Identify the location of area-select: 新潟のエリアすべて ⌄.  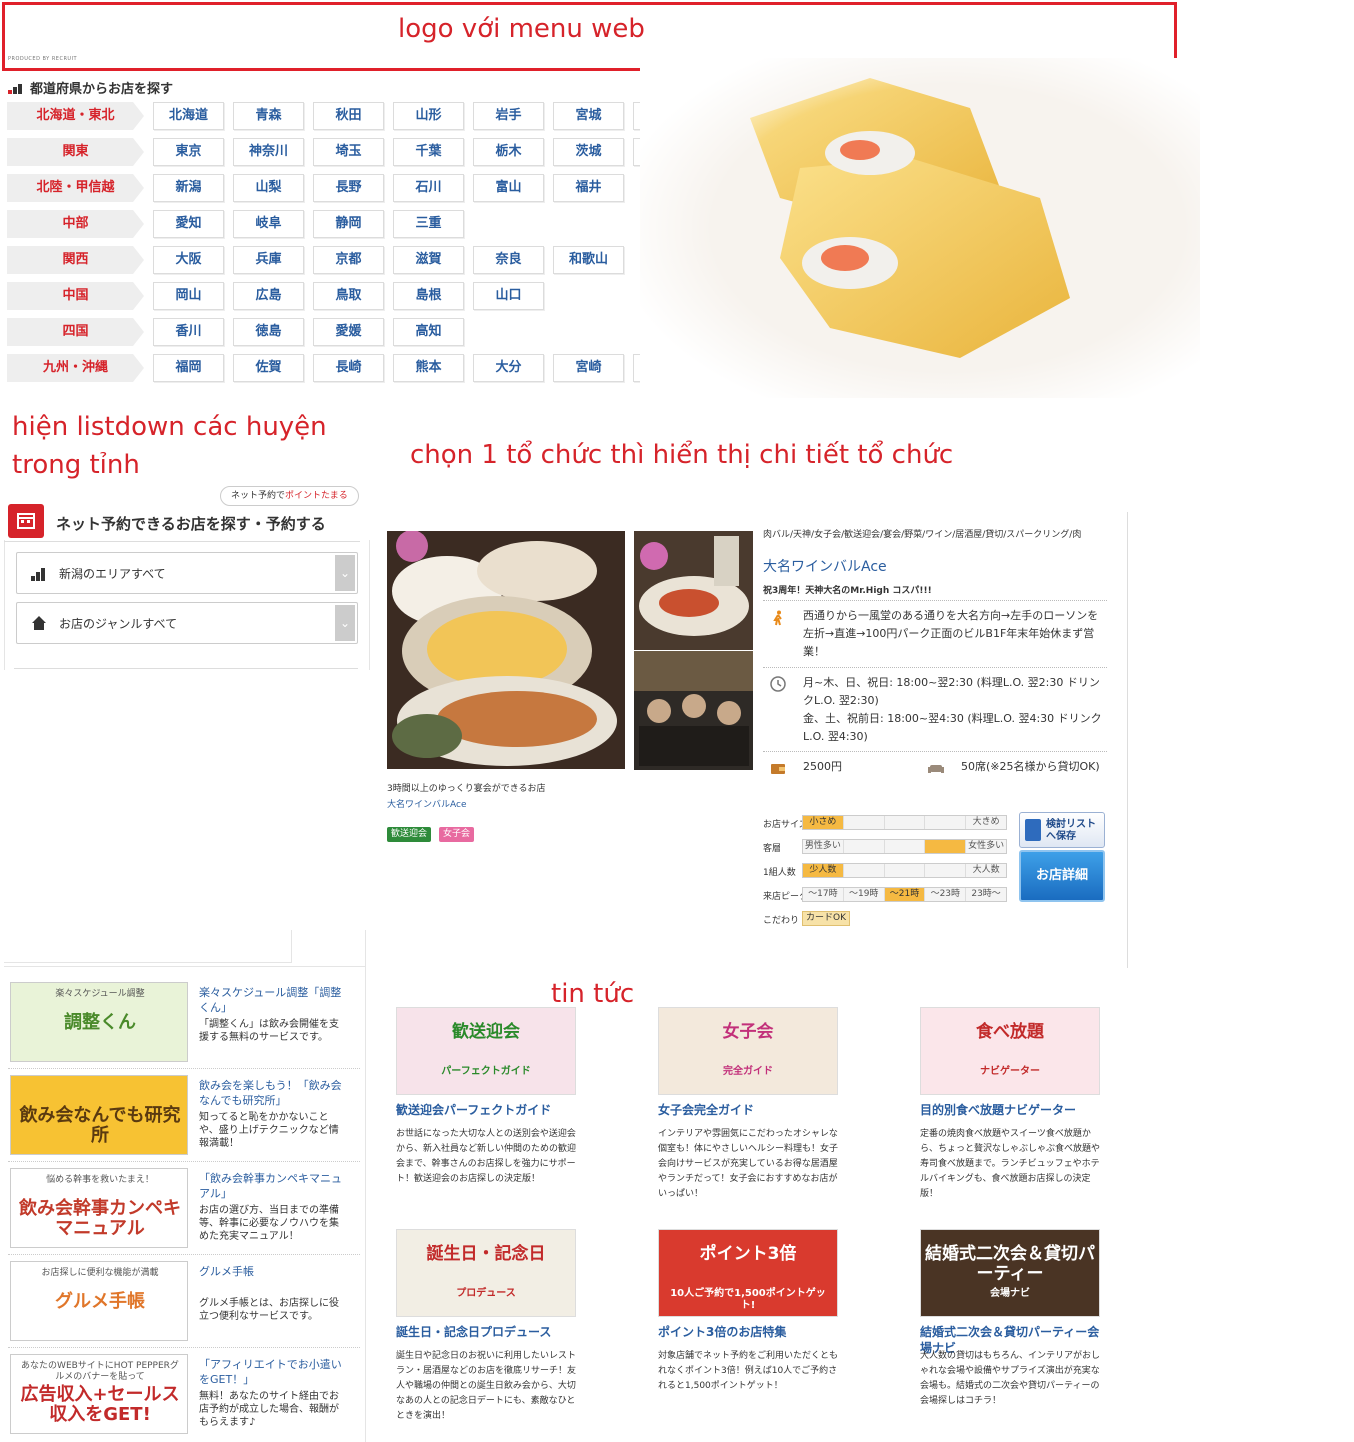
(187, 573).